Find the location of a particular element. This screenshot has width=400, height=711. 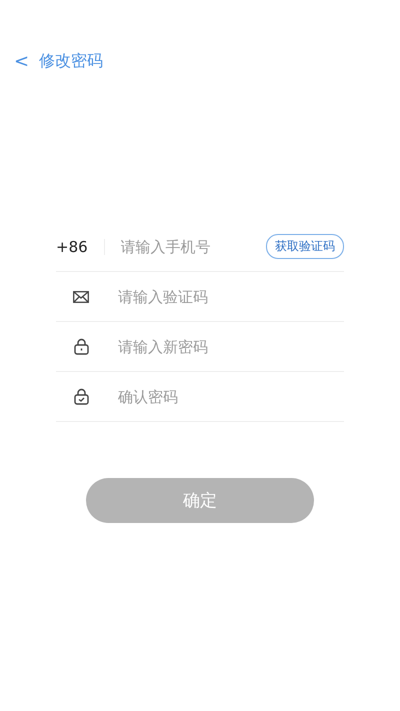

input-field: 请输入手机号 is located at coordinates (193, 247).